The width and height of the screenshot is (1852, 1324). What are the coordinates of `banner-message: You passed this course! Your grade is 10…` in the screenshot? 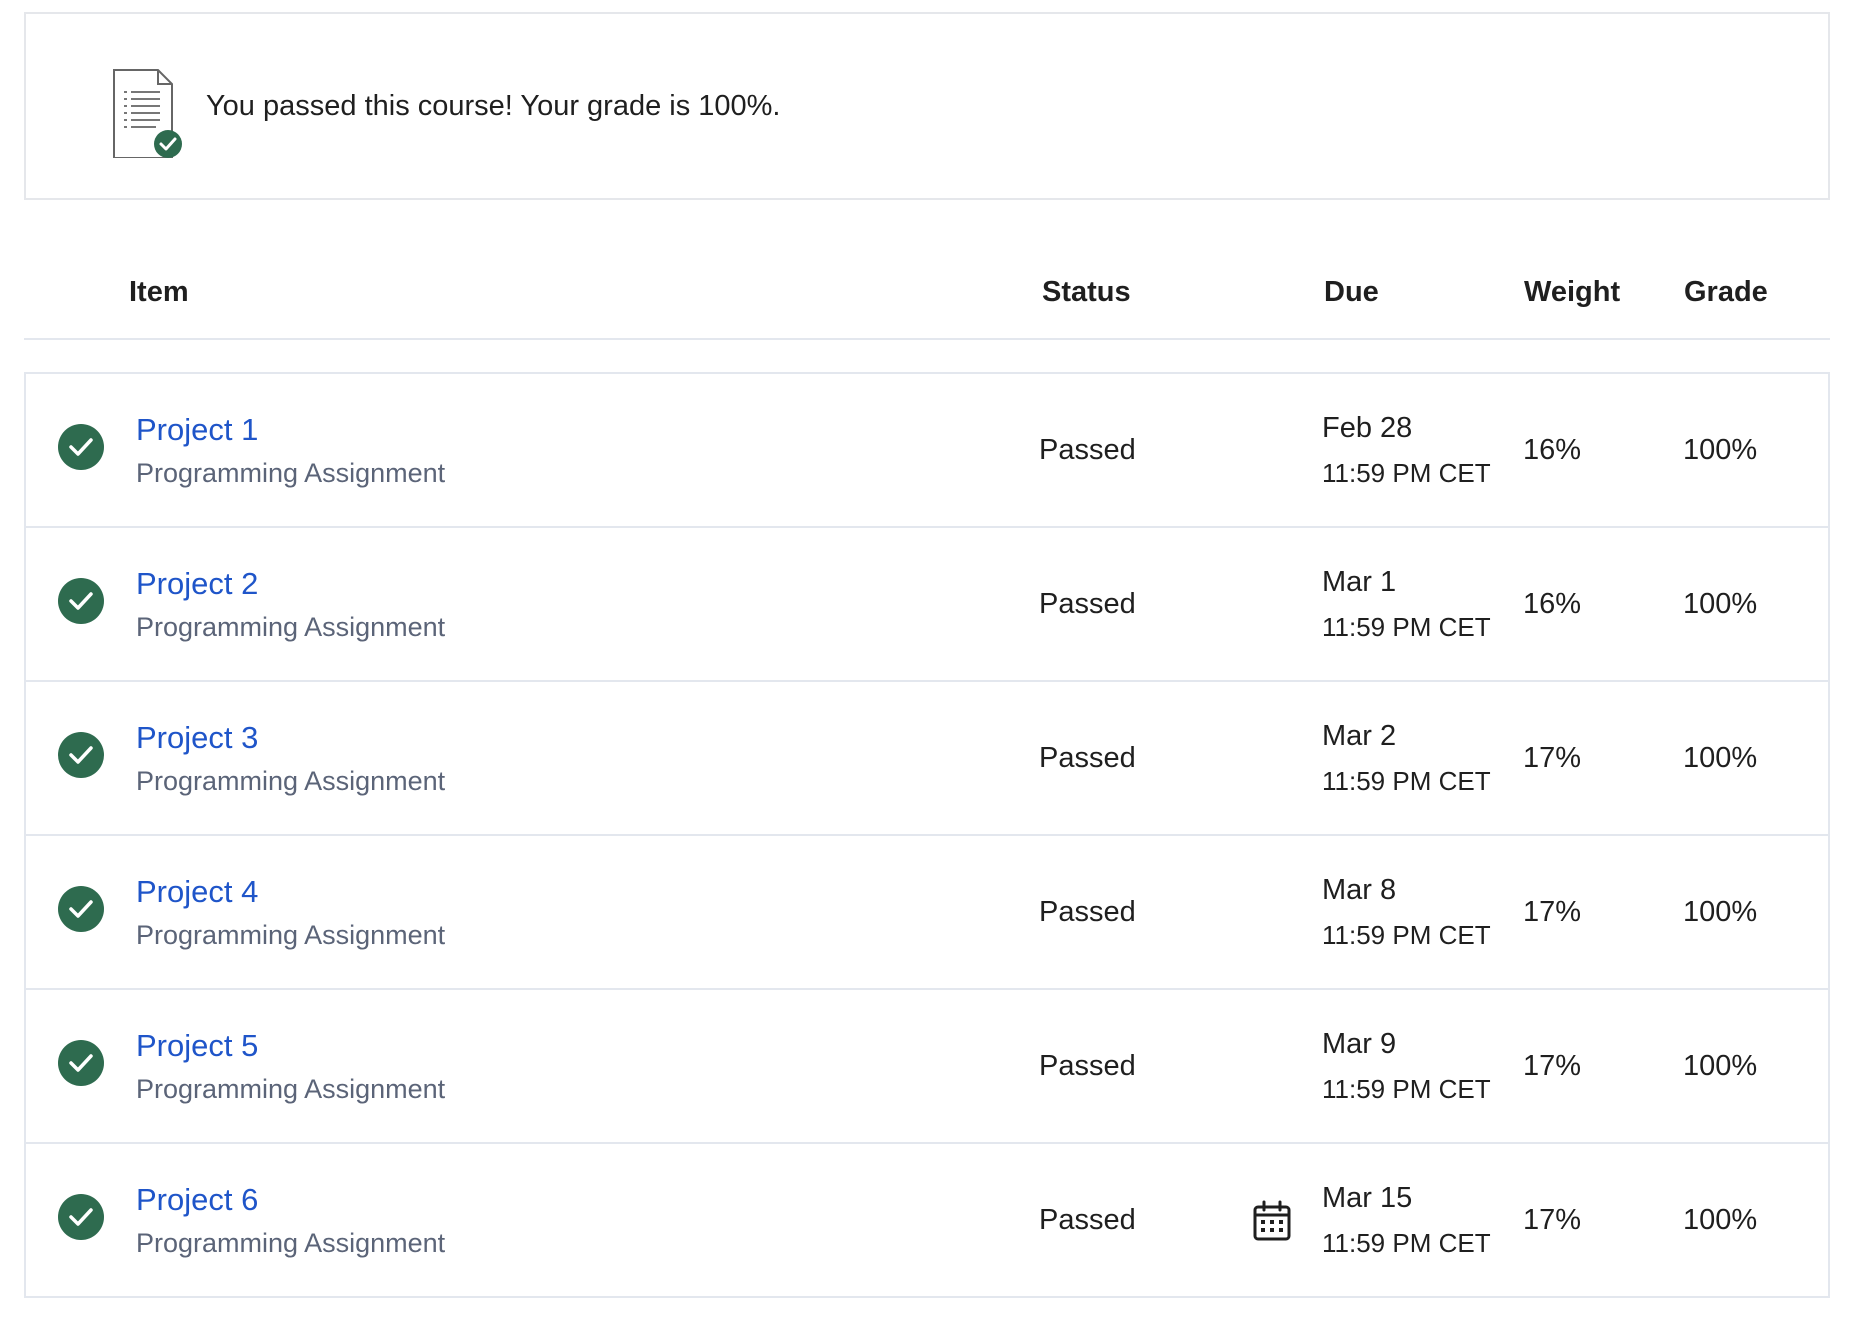 It's located at (493, 105).